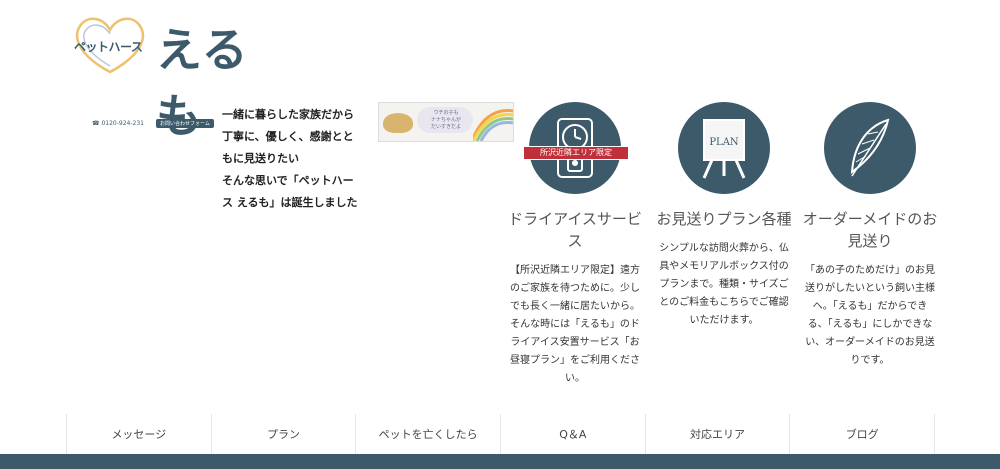 The width and height of the screenshot is (1000, 469). Describe the element at coordinates (576, 153) in the screenshot. I see `area-limited-ribbon: 所沢近隣エリア限定` at that location.